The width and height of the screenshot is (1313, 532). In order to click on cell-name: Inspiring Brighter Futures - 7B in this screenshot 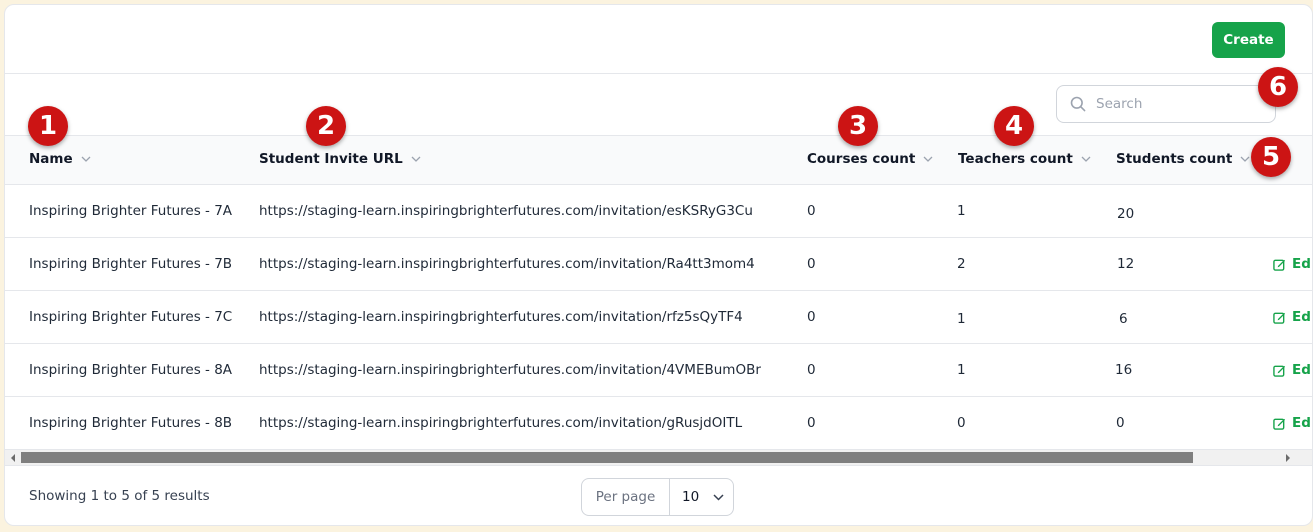, I will do `click(131, 264)`.